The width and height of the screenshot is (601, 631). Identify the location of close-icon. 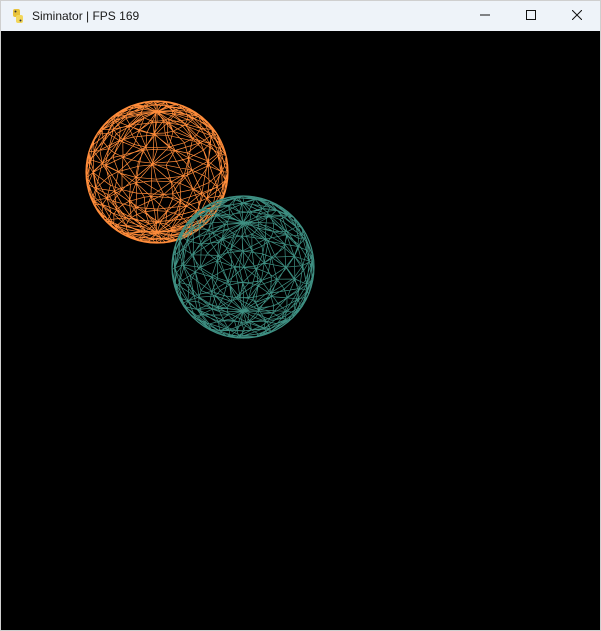
(577, 16).